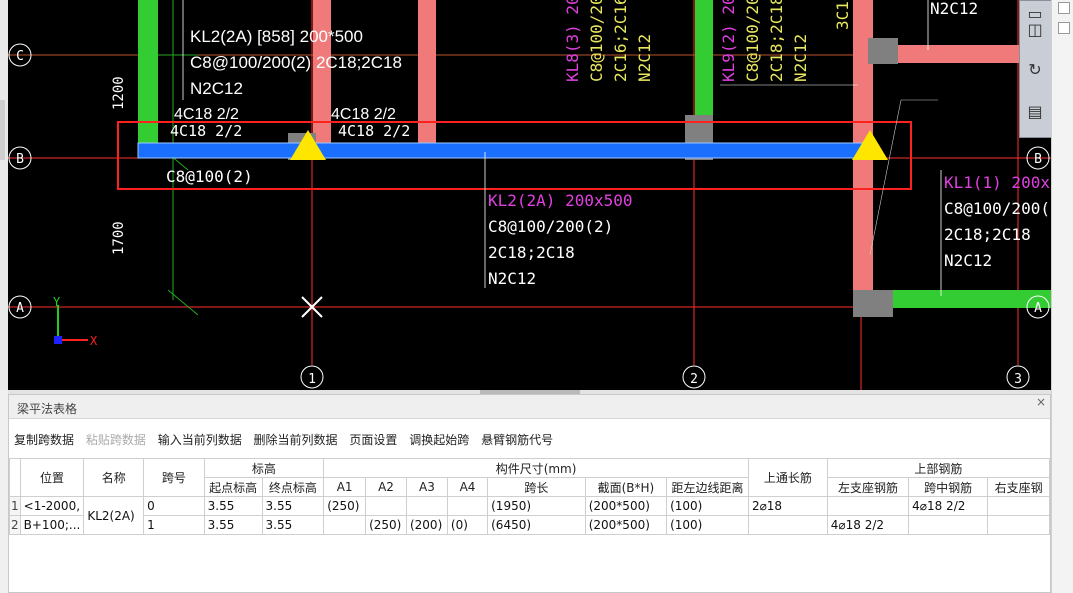  I want to click on cell-midspan, so click(948, 525).